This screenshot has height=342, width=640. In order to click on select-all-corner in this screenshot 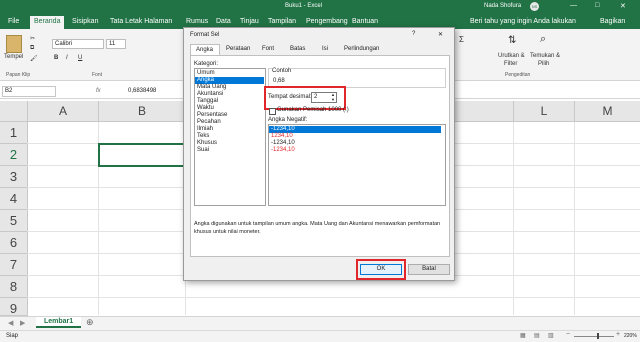, I will do `click(14, 111)`.